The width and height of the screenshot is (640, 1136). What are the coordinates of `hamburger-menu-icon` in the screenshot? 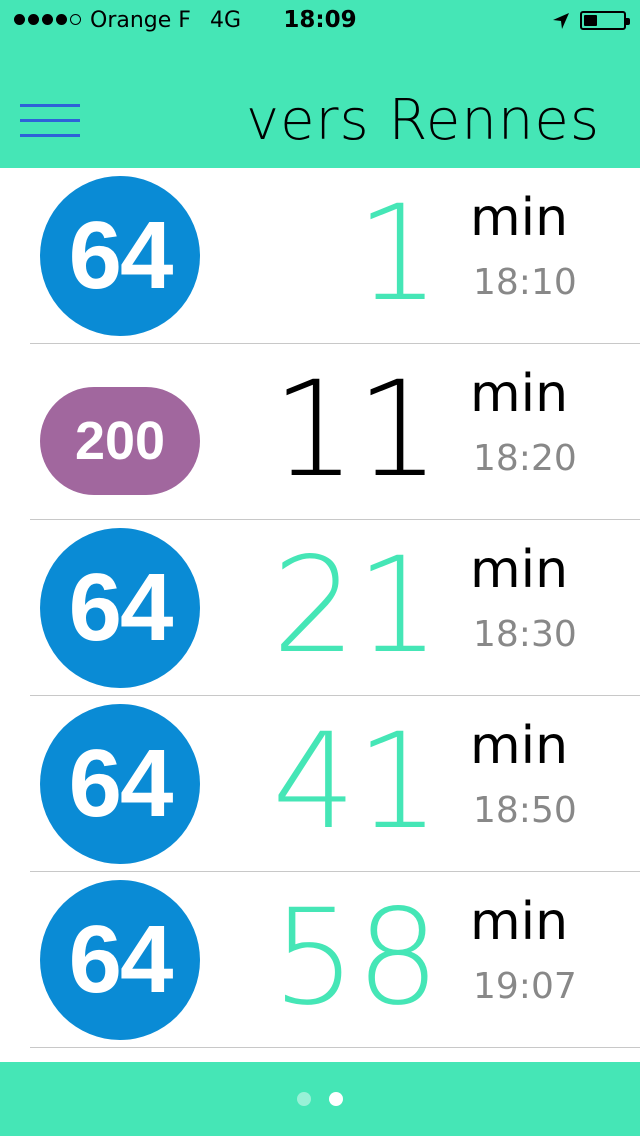 It's located at (50, 105).